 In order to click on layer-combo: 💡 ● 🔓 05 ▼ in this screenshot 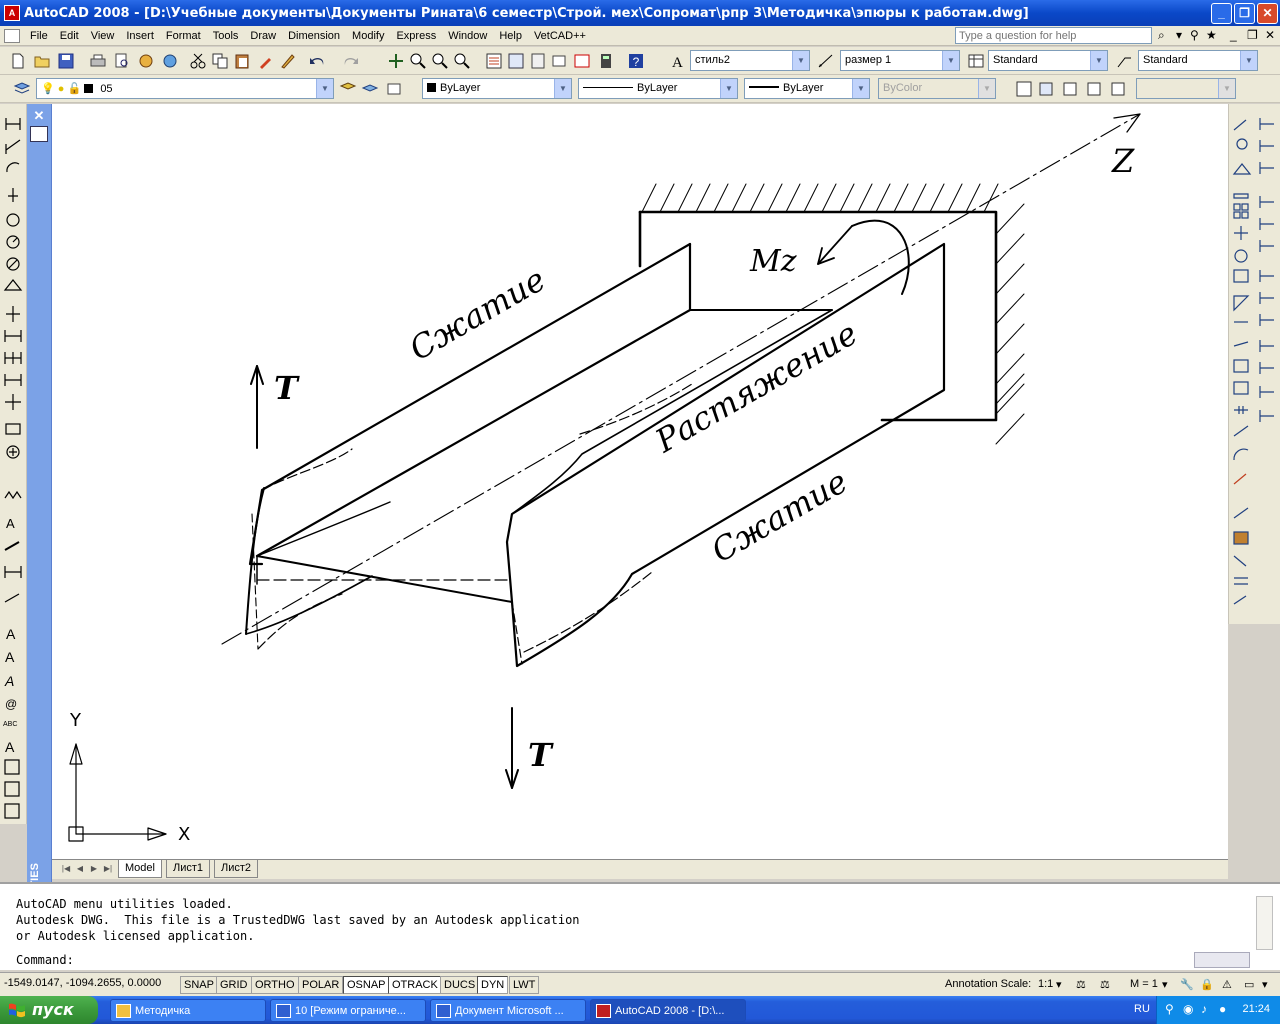, I will do `click(185, 88)`.